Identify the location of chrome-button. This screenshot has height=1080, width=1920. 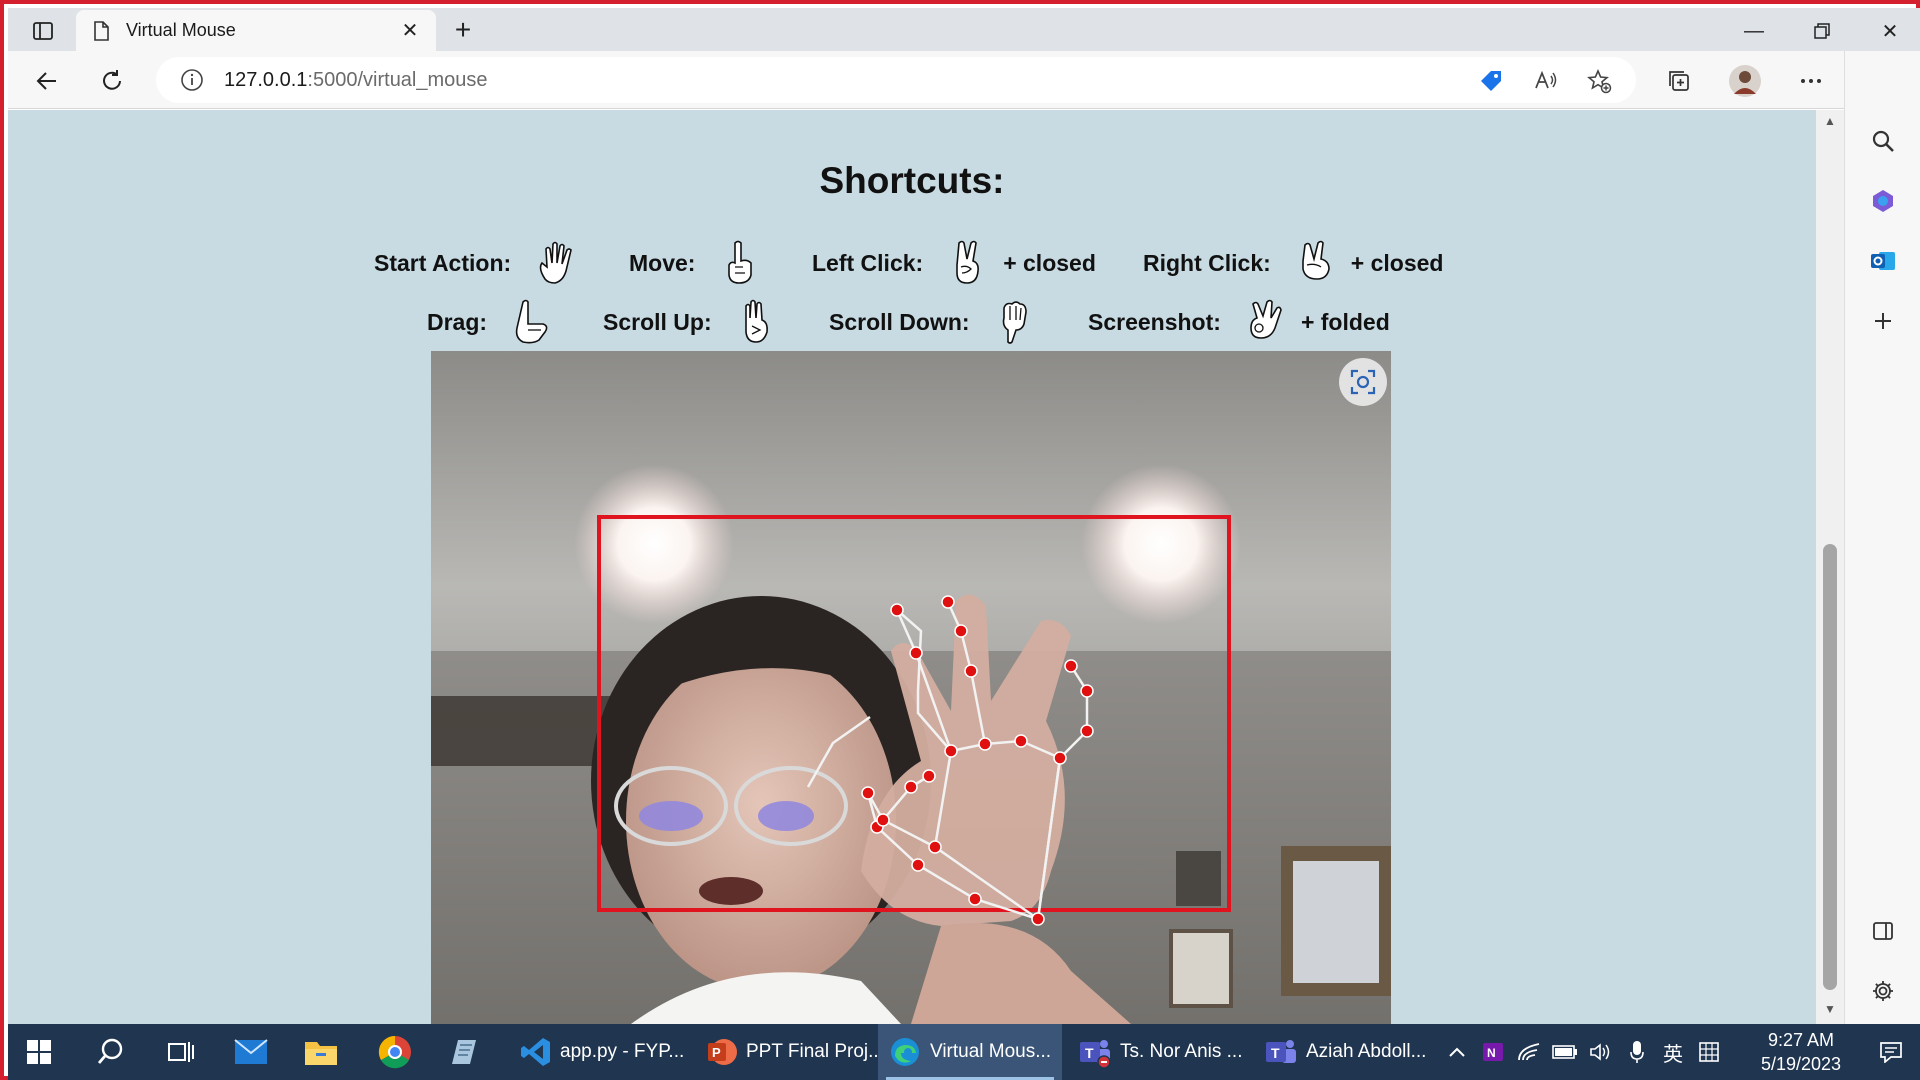
(400, 1052).